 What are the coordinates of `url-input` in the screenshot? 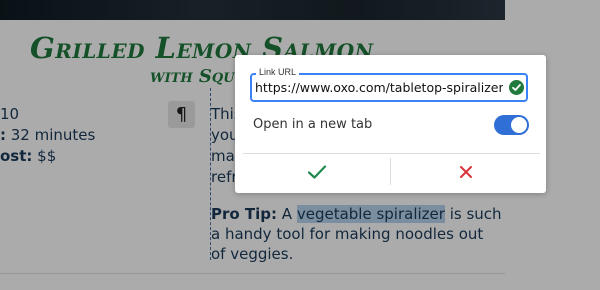 It's located at (379, 87).